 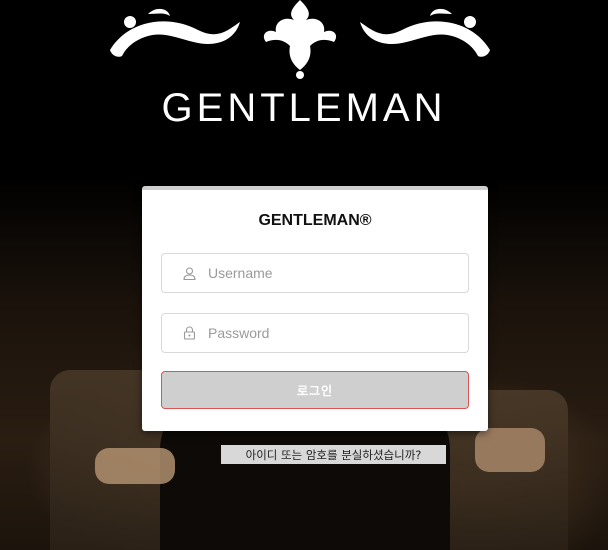 What do you see at coordinates (315, 390) in the screenshot?
I see `login-button: 로그인` at bounding box center [315, 390].